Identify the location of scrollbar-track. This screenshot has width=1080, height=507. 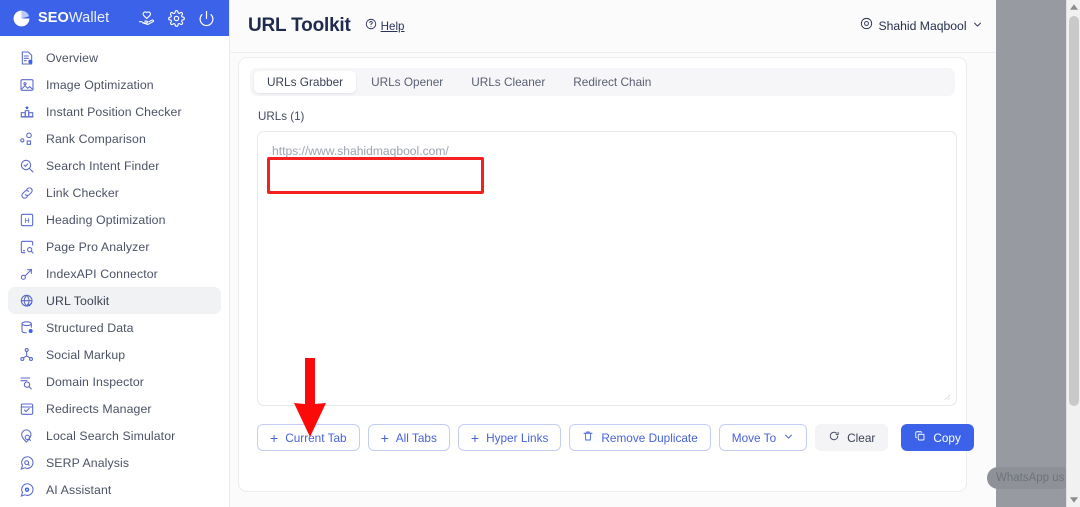
(1073, 253).